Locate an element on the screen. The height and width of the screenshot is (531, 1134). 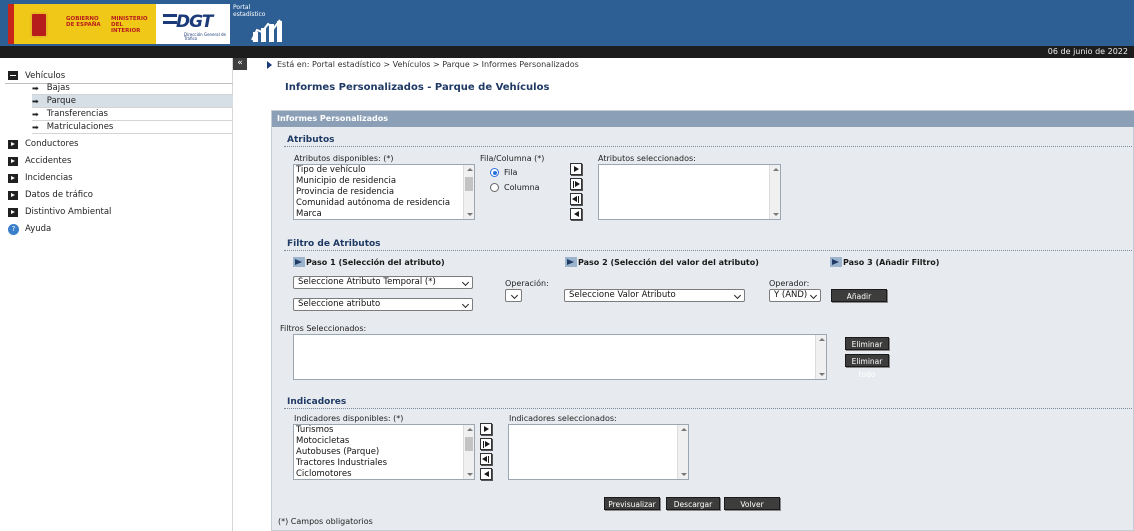
select-value: Y (AND) is located at coordinates (791, 295).